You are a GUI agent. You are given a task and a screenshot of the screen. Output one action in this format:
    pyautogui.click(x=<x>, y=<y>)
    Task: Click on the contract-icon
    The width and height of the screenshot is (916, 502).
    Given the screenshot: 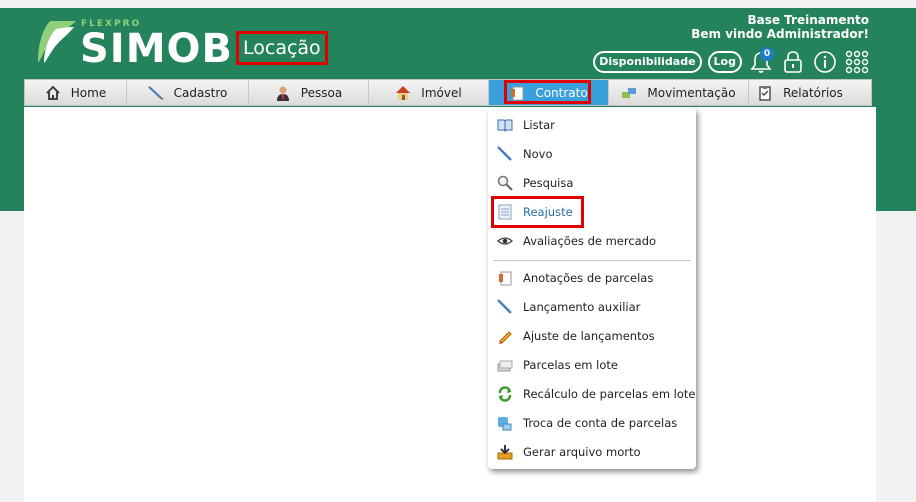 What is the action you would take?
    pyautogui.click(x=517, y=93)
    